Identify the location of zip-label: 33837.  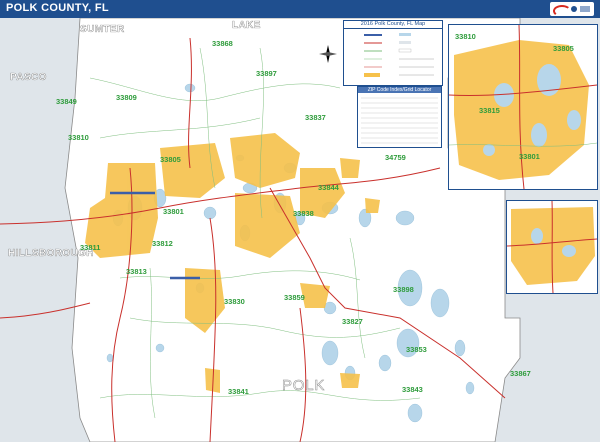
(315, 117).